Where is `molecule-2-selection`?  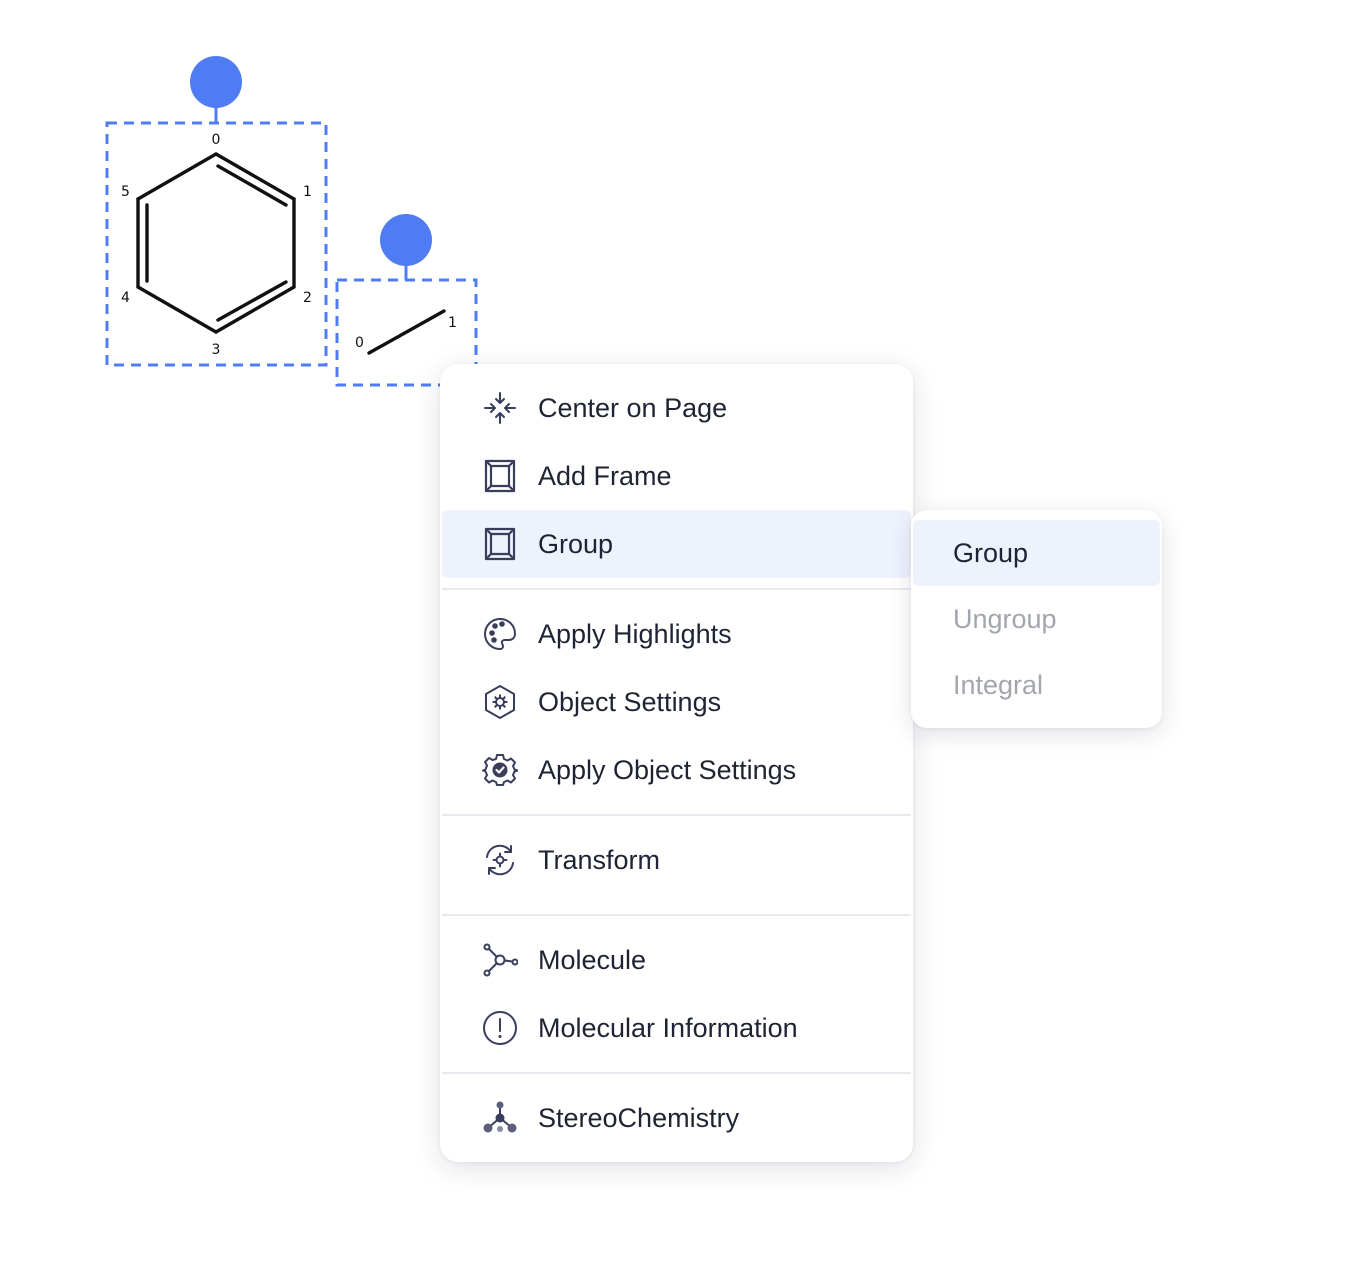
molecule-2-selection is located at coordinates (406, 300).